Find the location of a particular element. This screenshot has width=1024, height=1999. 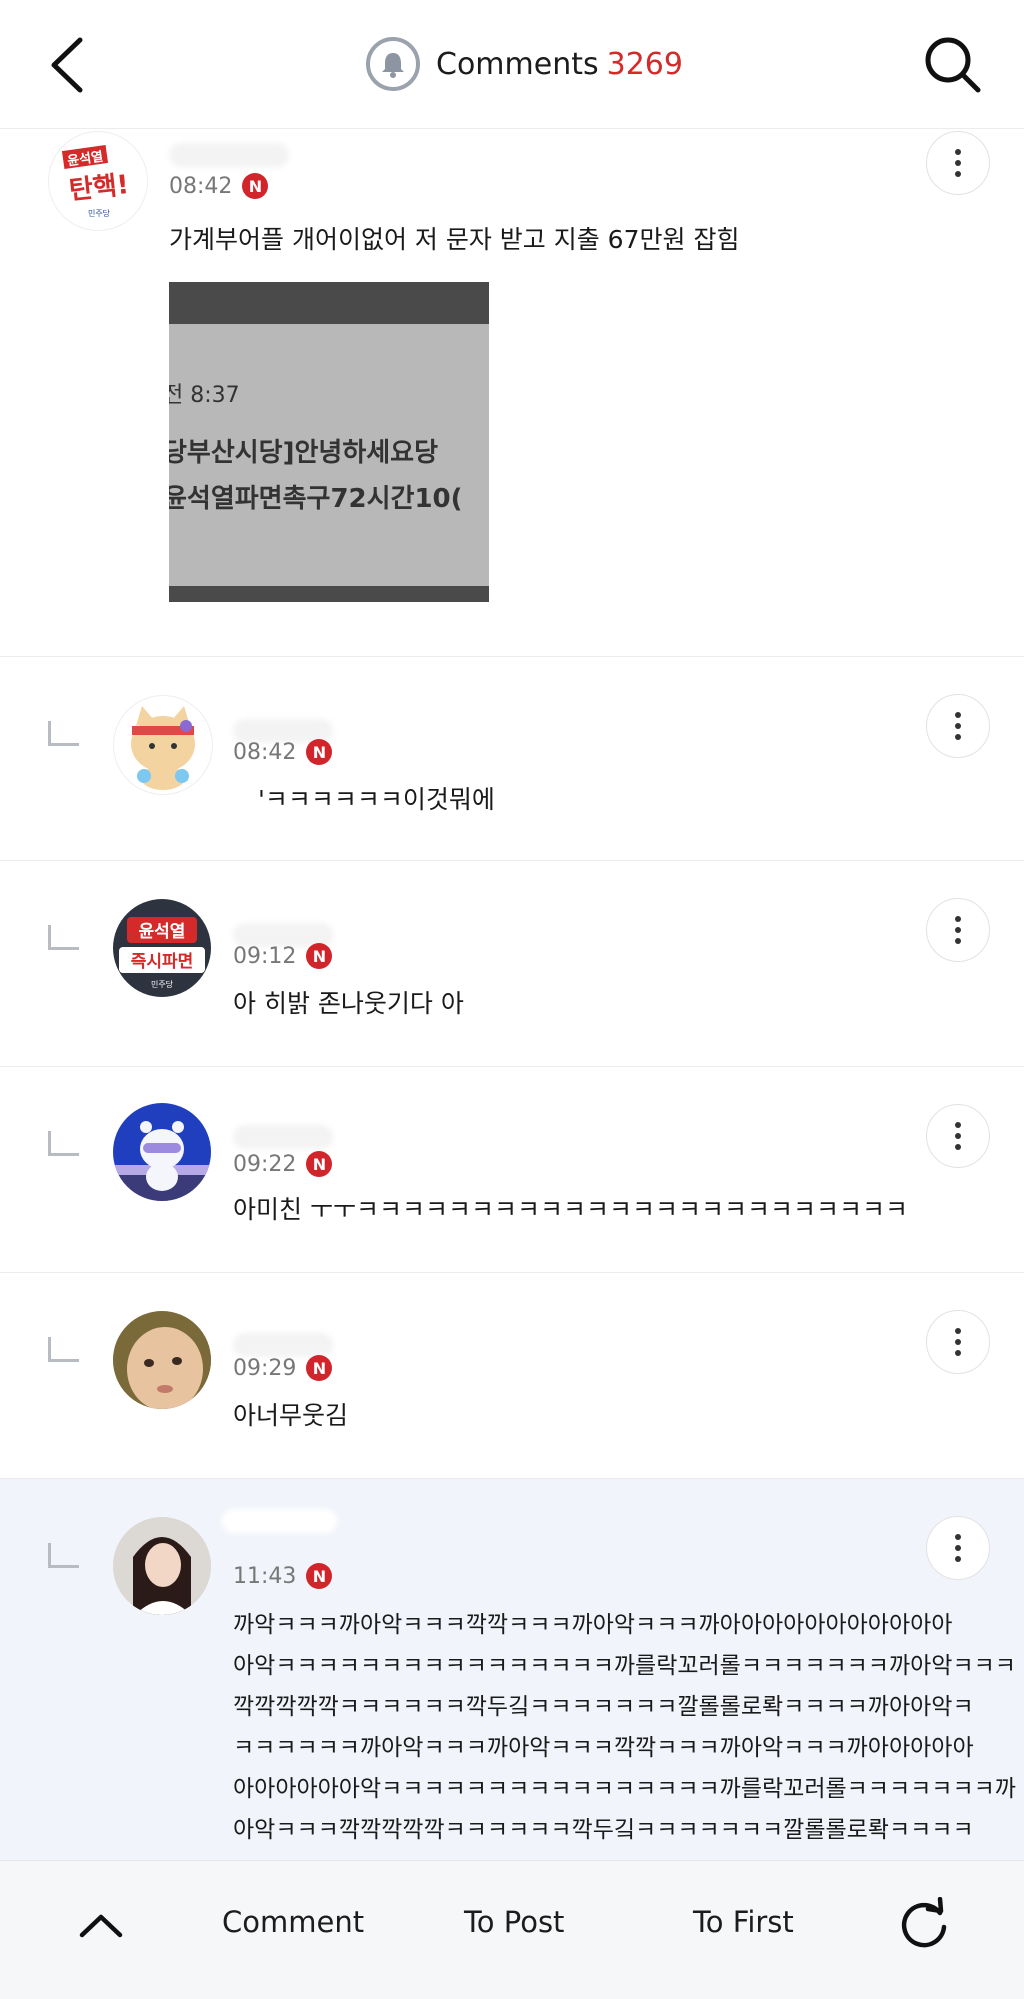

comment-text: 아너무웃김 is located at coordinates (291, 1415).